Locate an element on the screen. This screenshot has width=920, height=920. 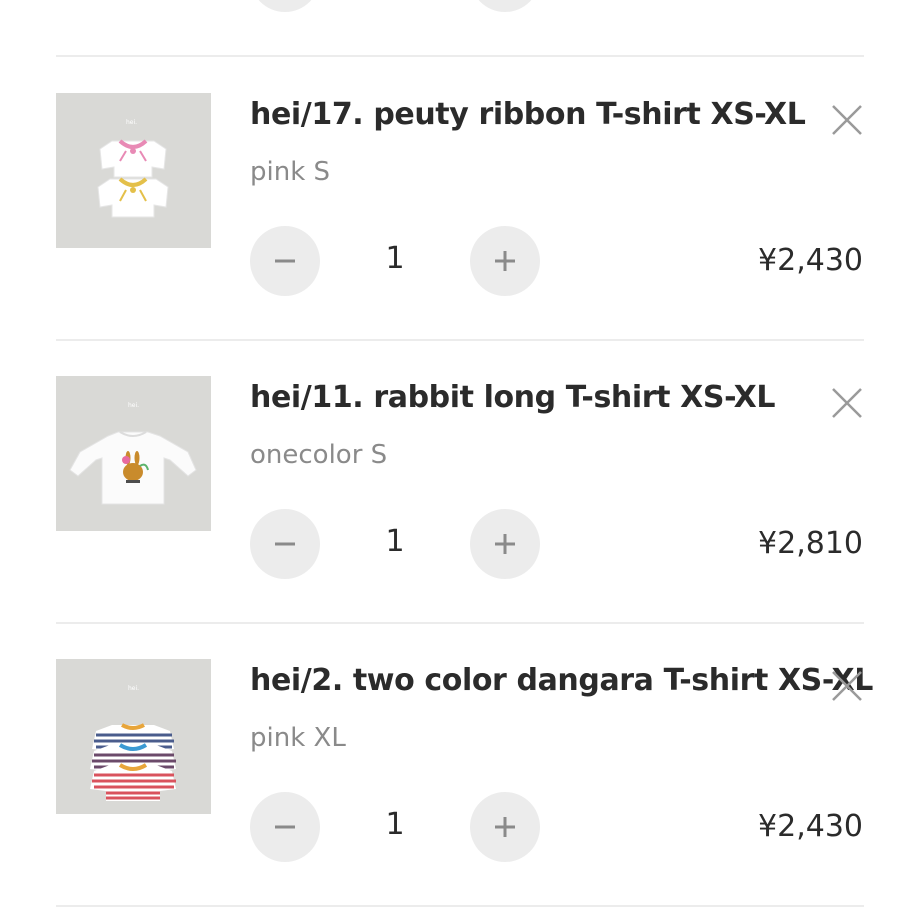
previous-item-decrease-button is located at coordinates (285, 6).